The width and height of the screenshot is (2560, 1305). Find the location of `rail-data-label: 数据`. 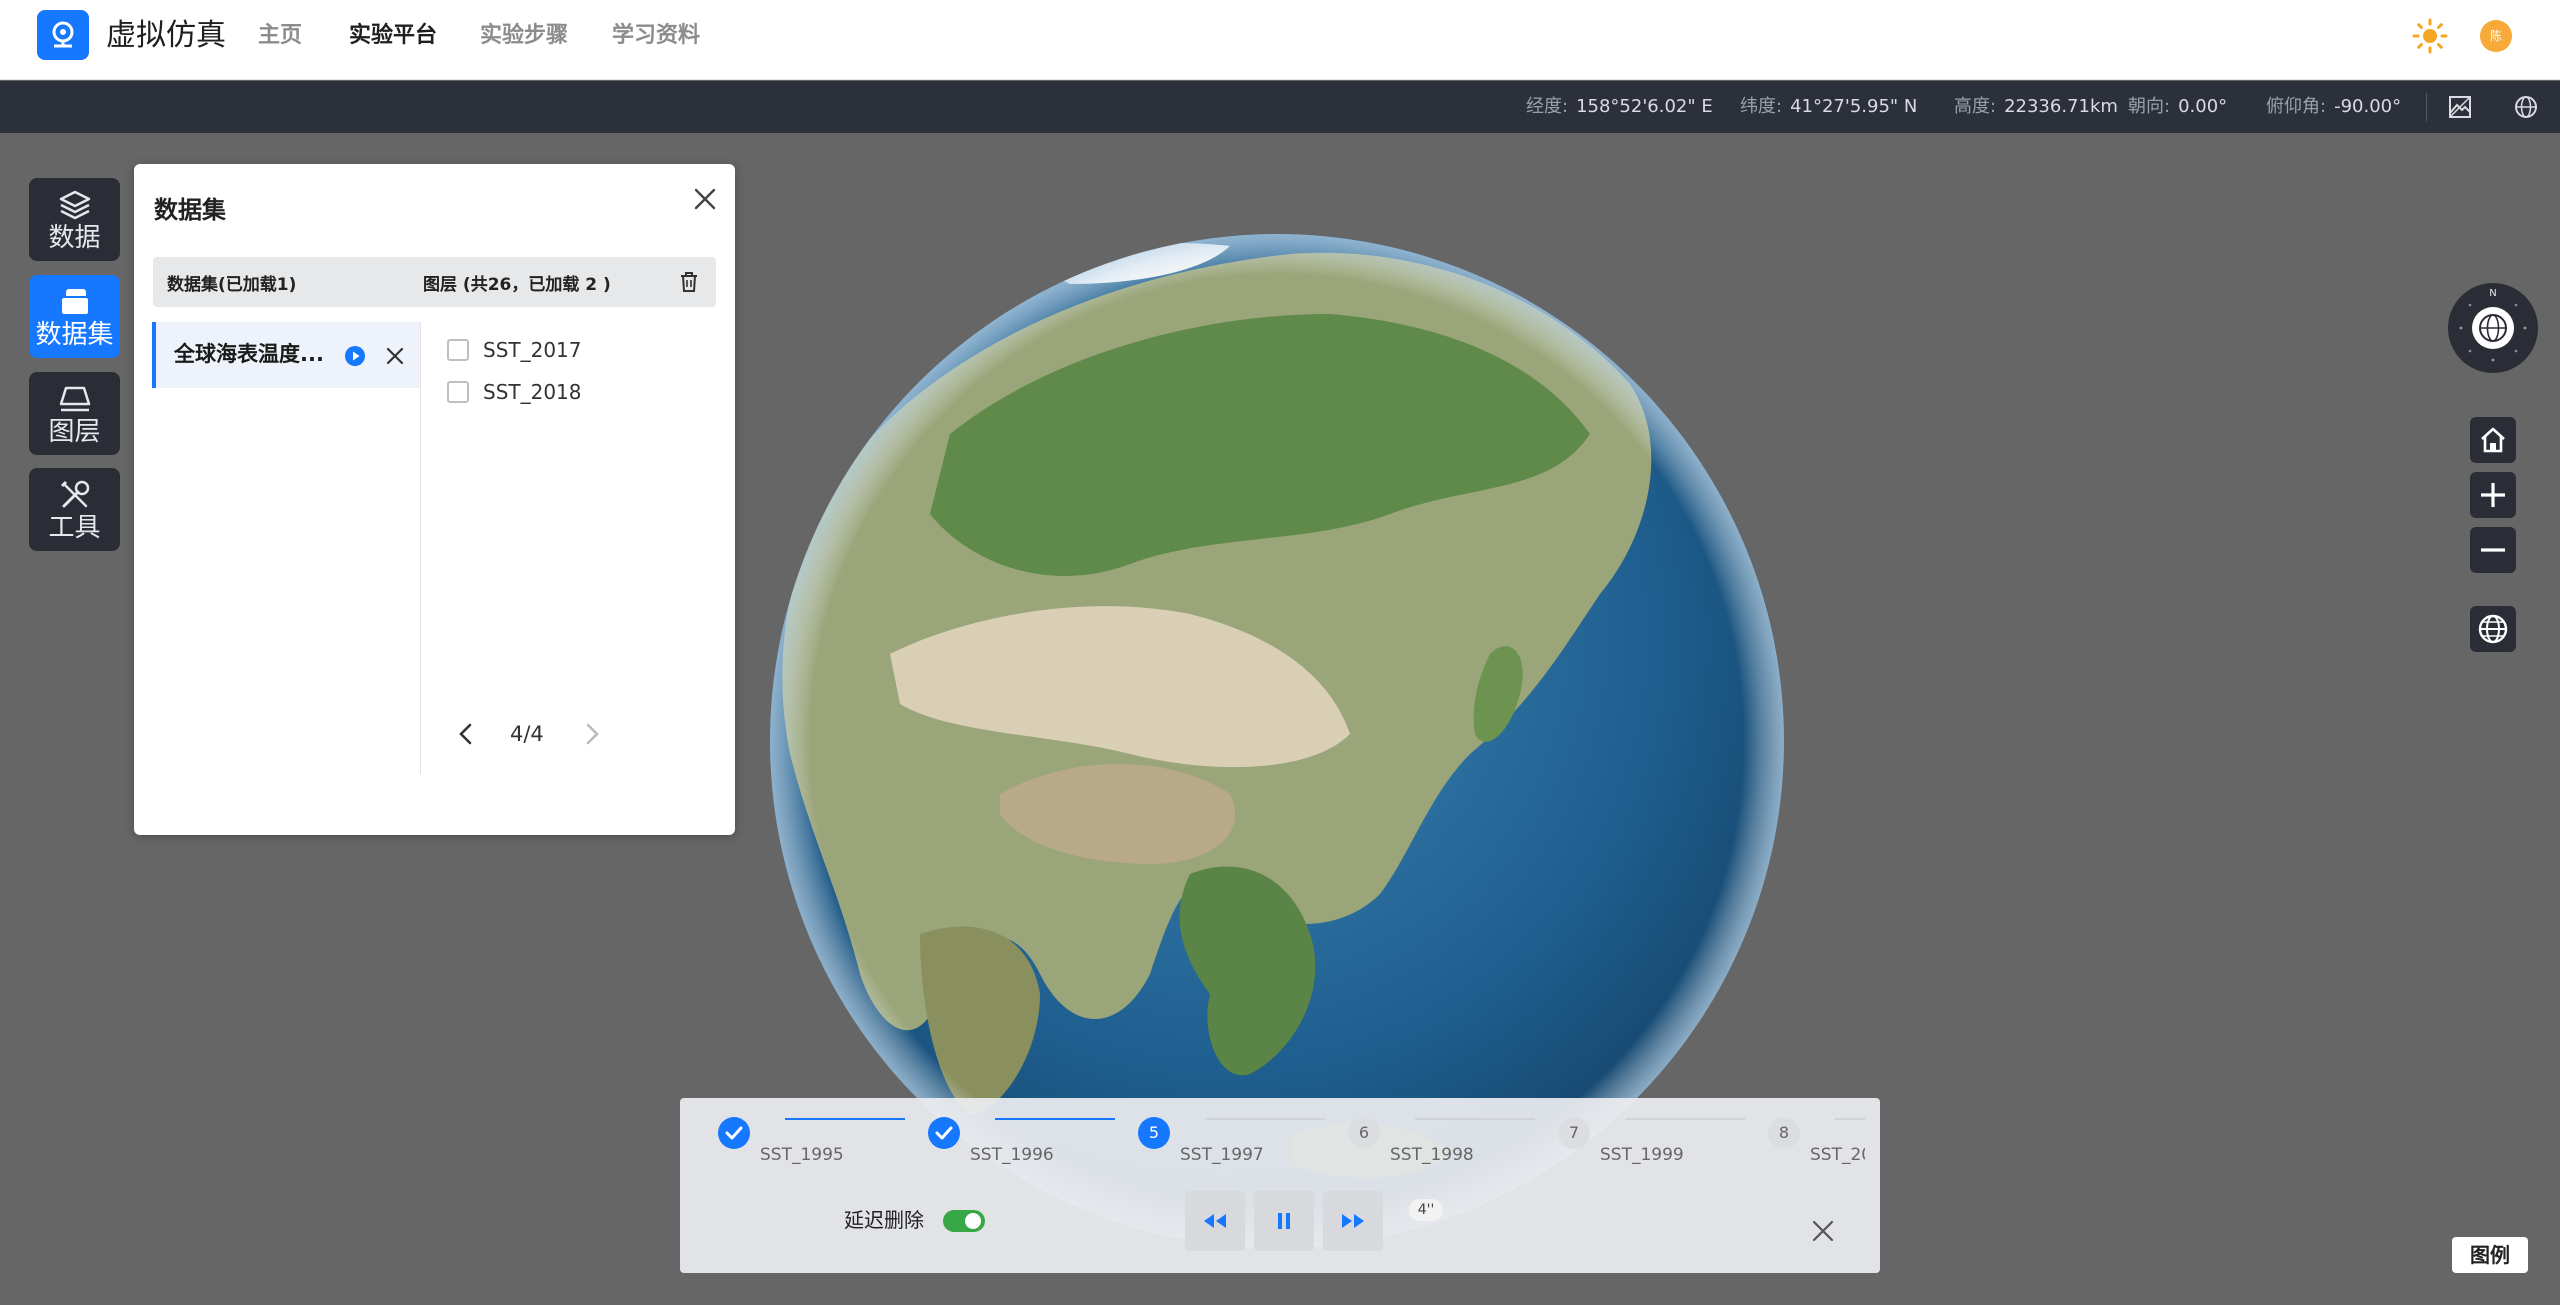

rail-data-label: 数据 is located at coordinates (74, 238).